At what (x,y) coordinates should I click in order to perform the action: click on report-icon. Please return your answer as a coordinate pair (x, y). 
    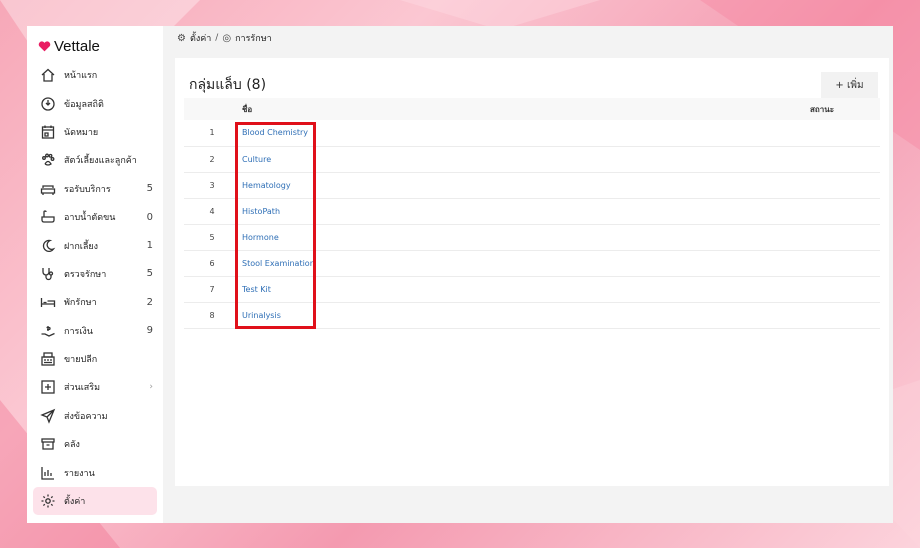
    Looking at the image, I should click on (48, 473).